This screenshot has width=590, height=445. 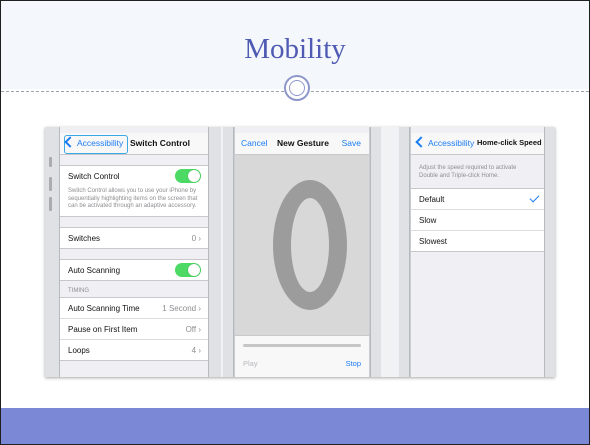 I want to click on switch-control-toggle, so click(x=188, y=176).